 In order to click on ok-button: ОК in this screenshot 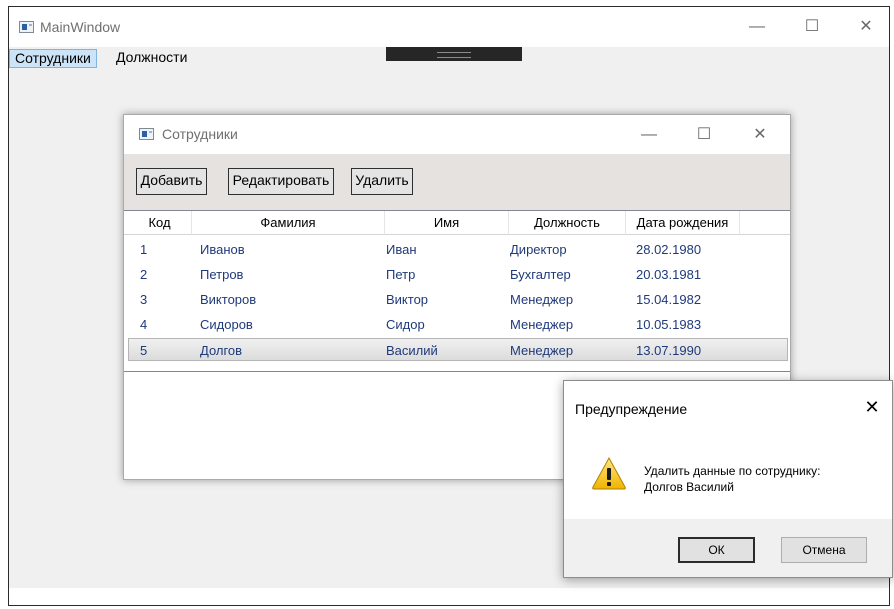, I will do `click(716, 550)`.